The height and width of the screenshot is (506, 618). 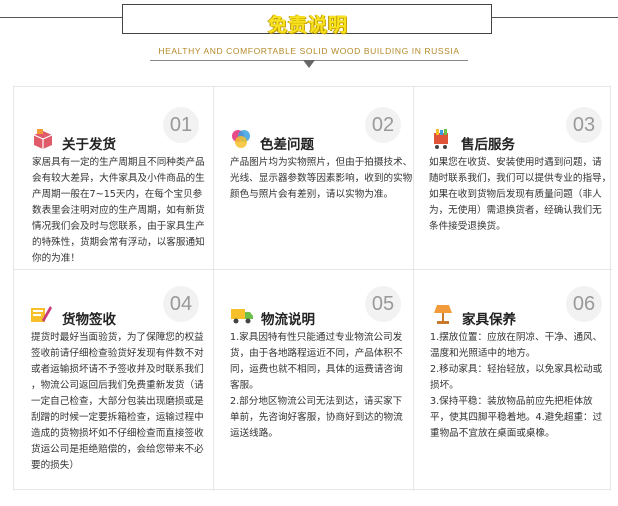 What do you see at coordinates (488, 145) in the screenshot?
I see `card-title: 售后服务` at bounding box center [488, 145].